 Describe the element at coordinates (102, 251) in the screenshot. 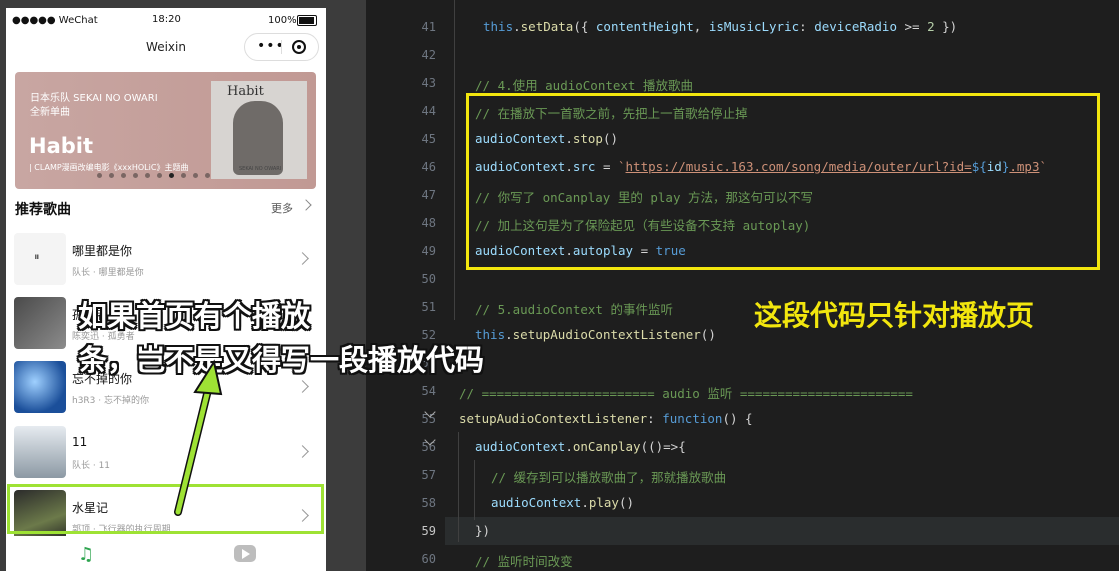

I see `song-name: 哪里都是你` at that location.